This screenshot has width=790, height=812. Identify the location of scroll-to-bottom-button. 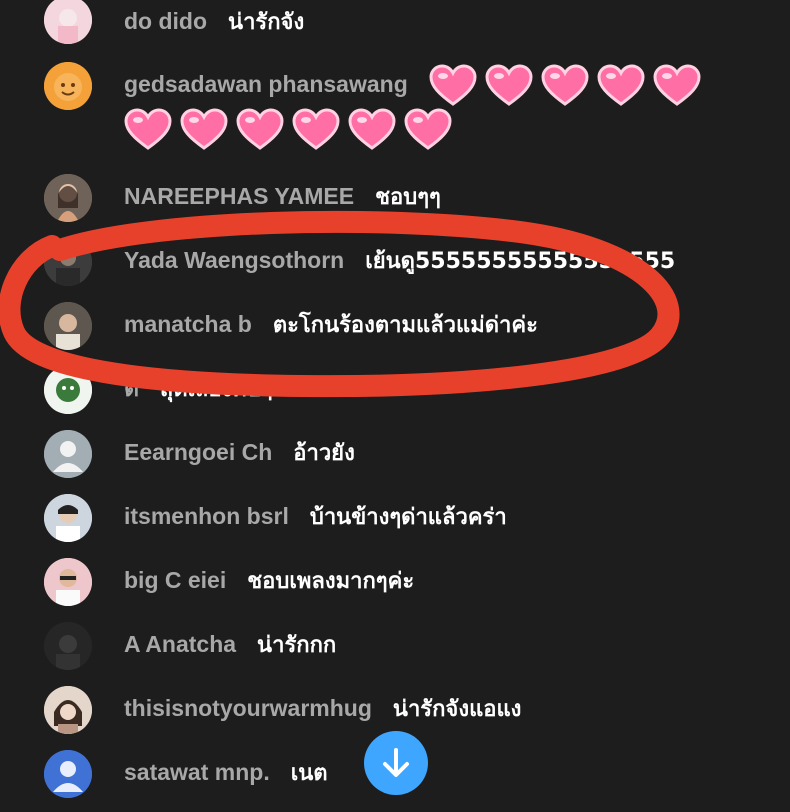
(396, 763).